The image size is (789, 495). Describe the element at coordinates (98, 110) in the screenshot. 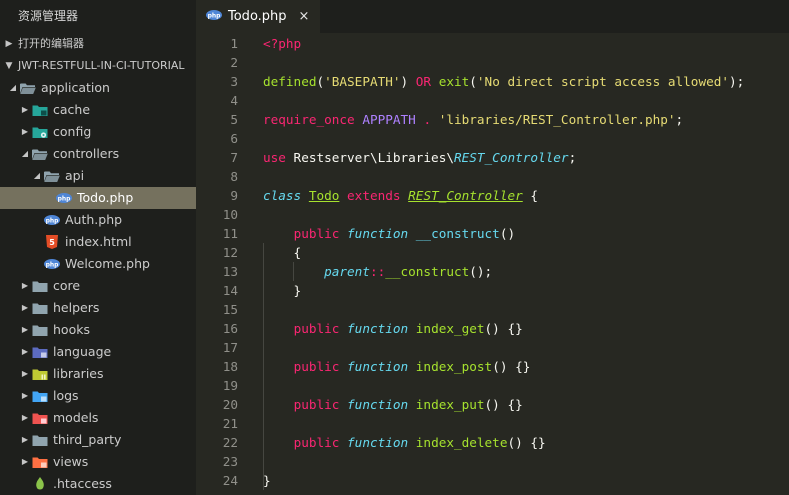

I see `tree-item-cache: ▶ cache` at that location.